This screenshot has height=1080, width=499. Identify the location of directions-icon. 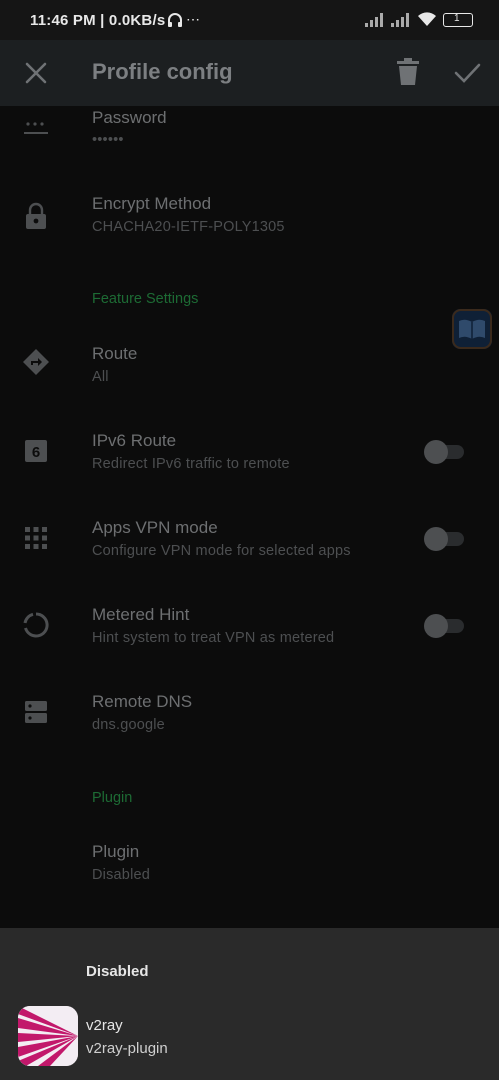
(36, 362).